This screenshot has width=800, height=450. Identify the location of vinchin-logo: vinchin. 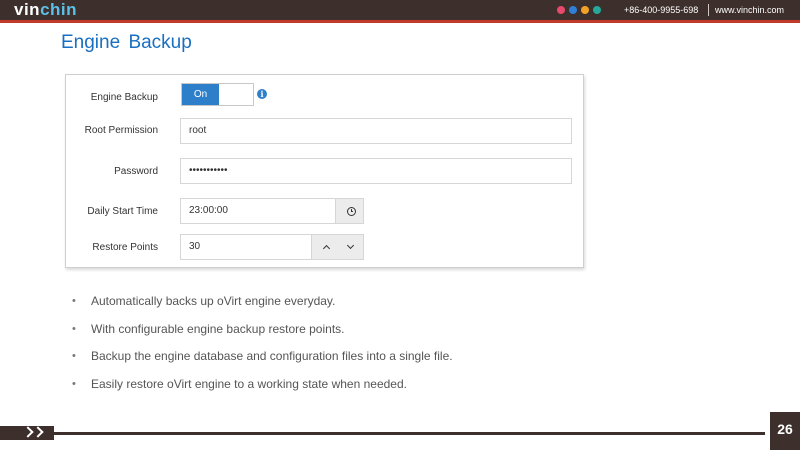
(45, 10).